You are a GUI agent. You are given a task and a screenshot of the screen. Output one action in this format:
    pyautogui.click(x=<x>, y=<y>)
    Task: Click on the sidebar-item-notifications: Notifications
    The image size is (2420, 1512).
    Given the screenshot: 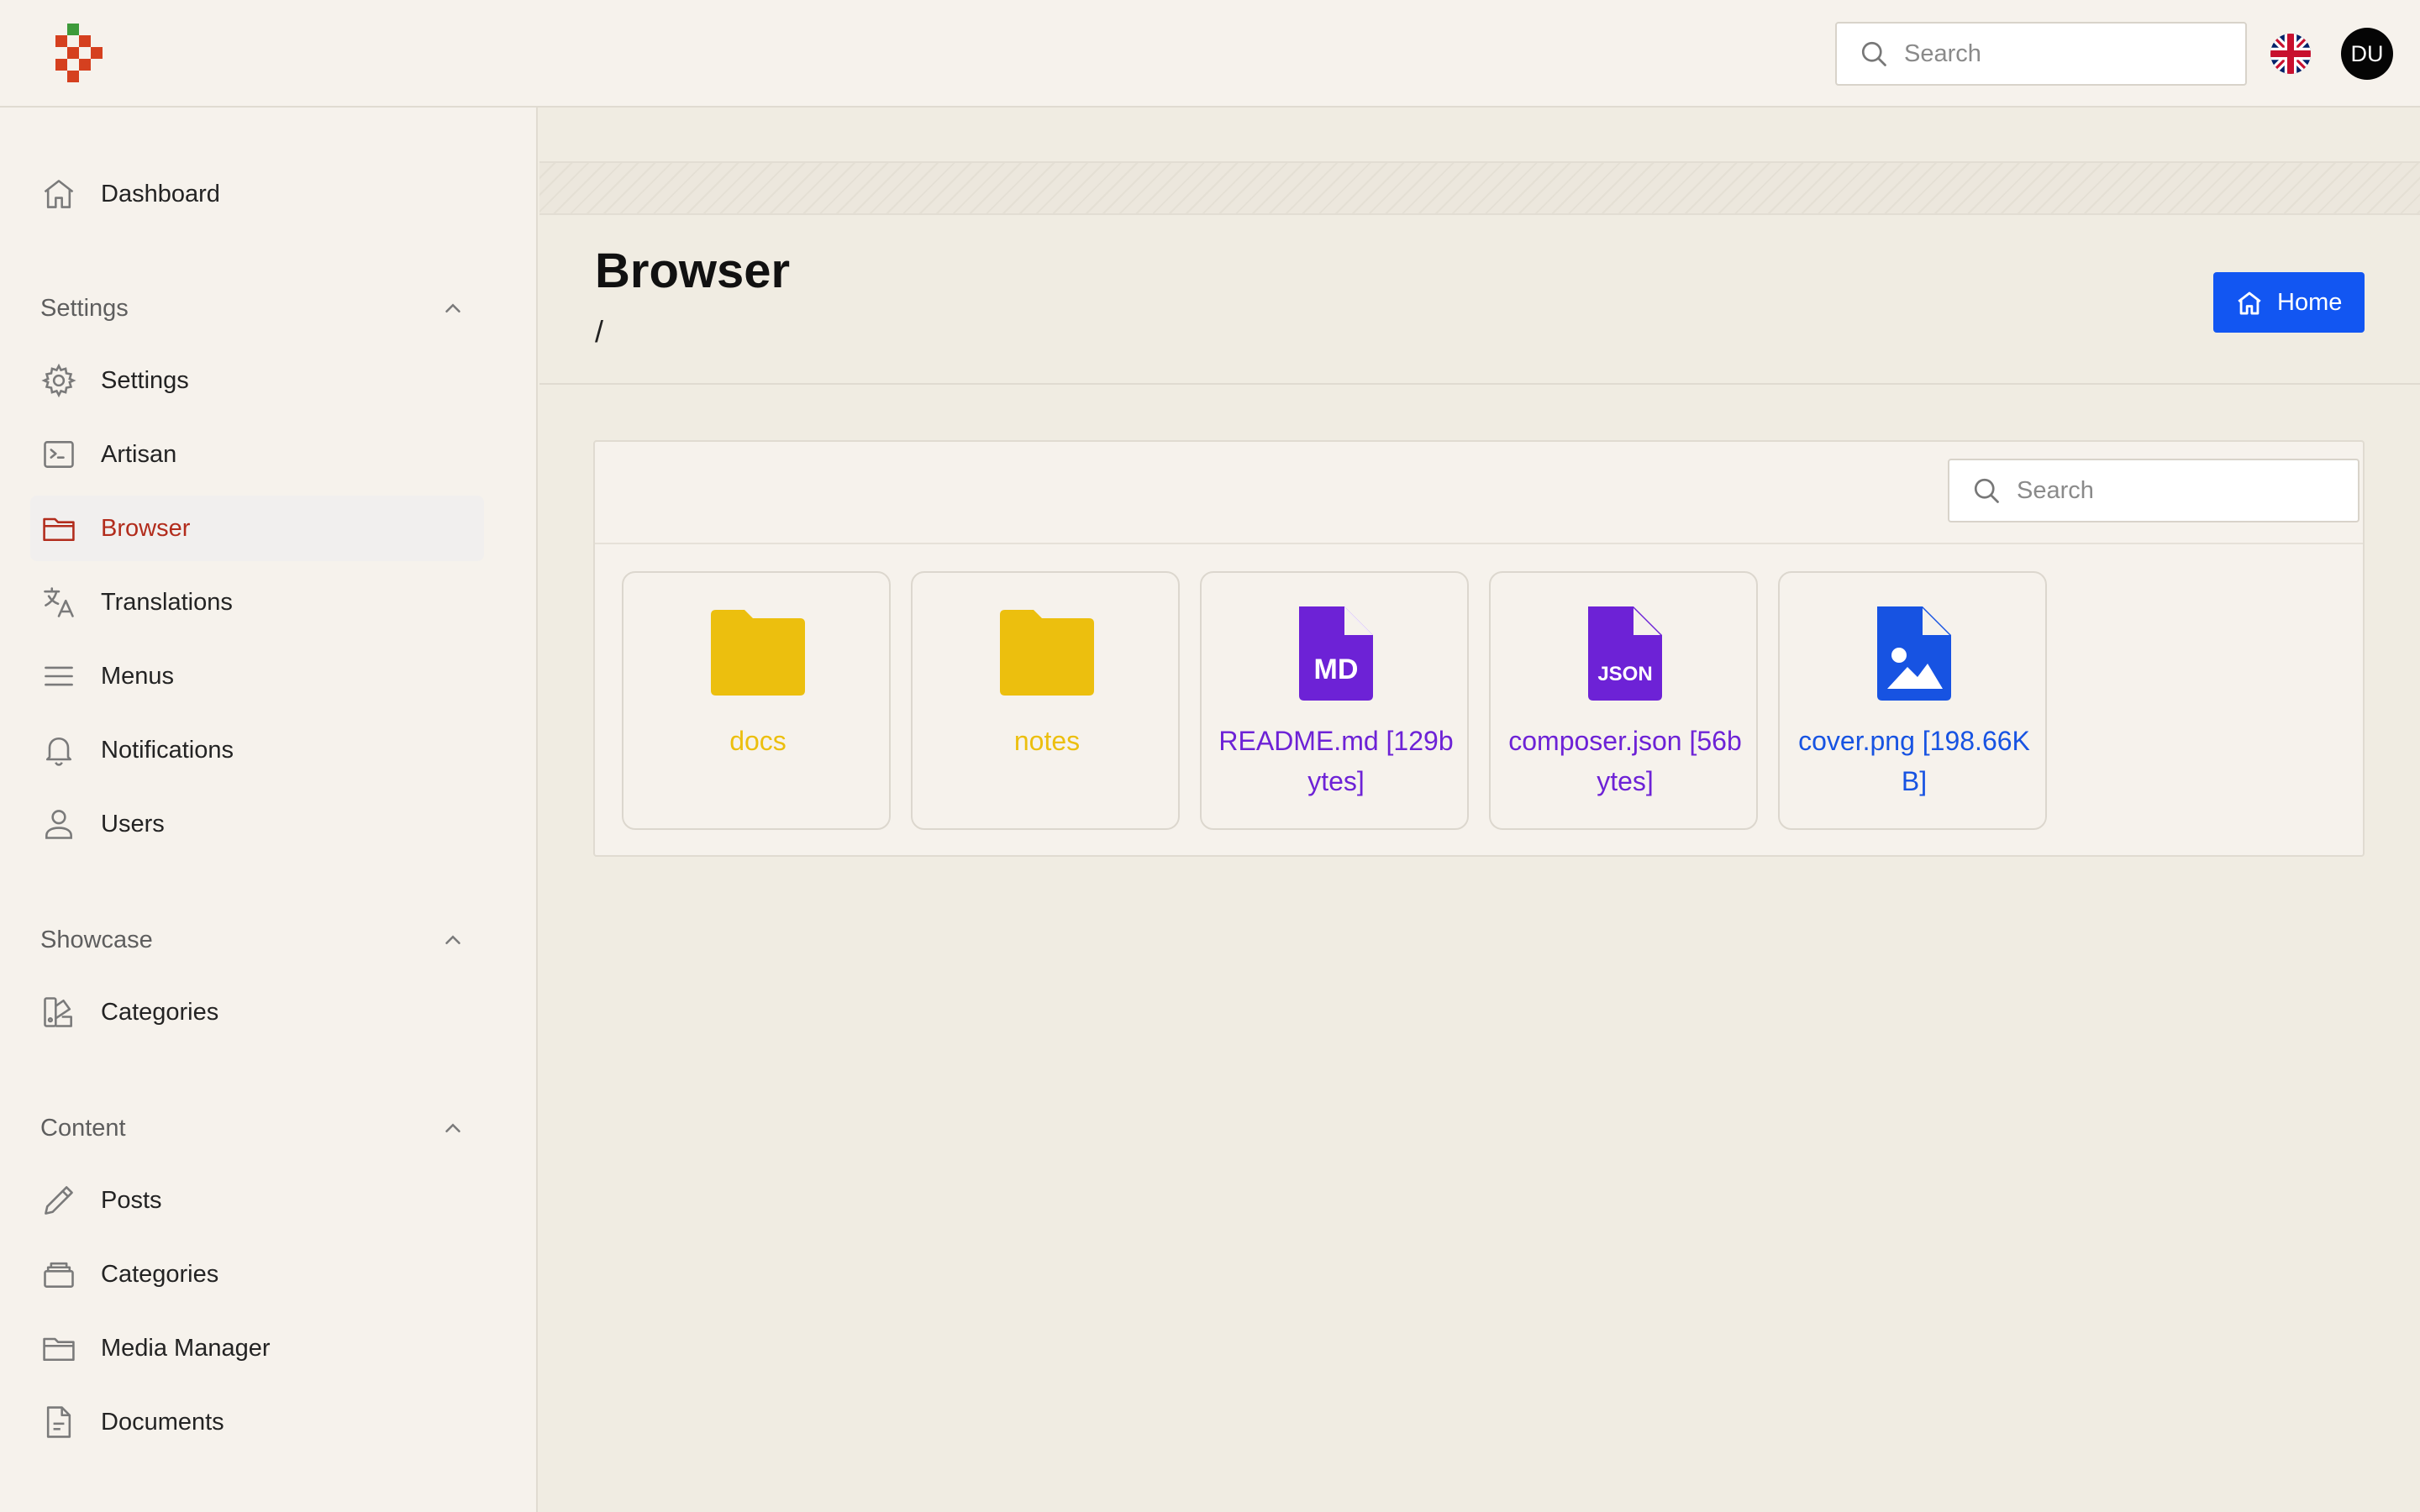 What is the action you would take?
    pyautogui.click(x=257, y=750)
    